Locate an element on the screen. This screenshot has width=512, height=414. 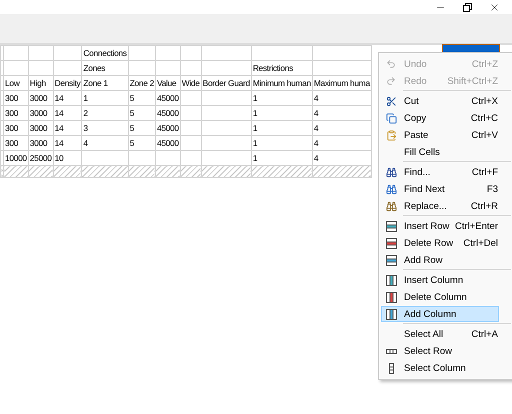
column-header: Border Guard is located at coordinates (226, 83).